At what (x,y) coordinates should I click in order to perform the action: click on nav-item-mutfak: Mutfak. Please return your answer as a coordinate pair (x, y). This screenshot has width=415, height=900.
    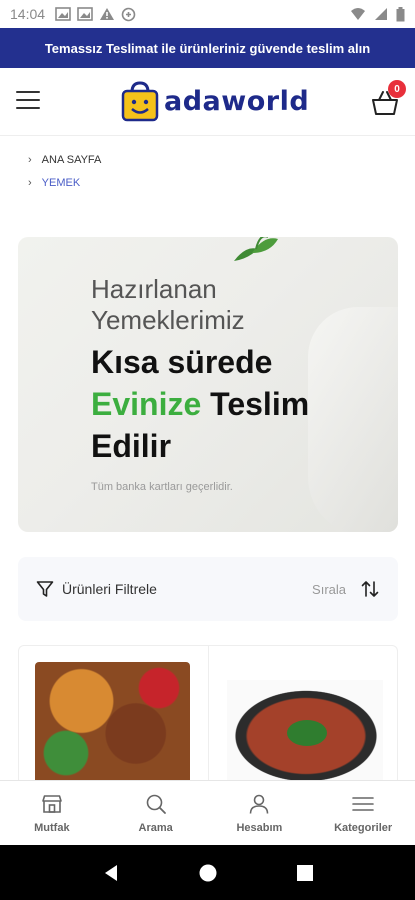
    Looking at the image, I should click on (52, 813).